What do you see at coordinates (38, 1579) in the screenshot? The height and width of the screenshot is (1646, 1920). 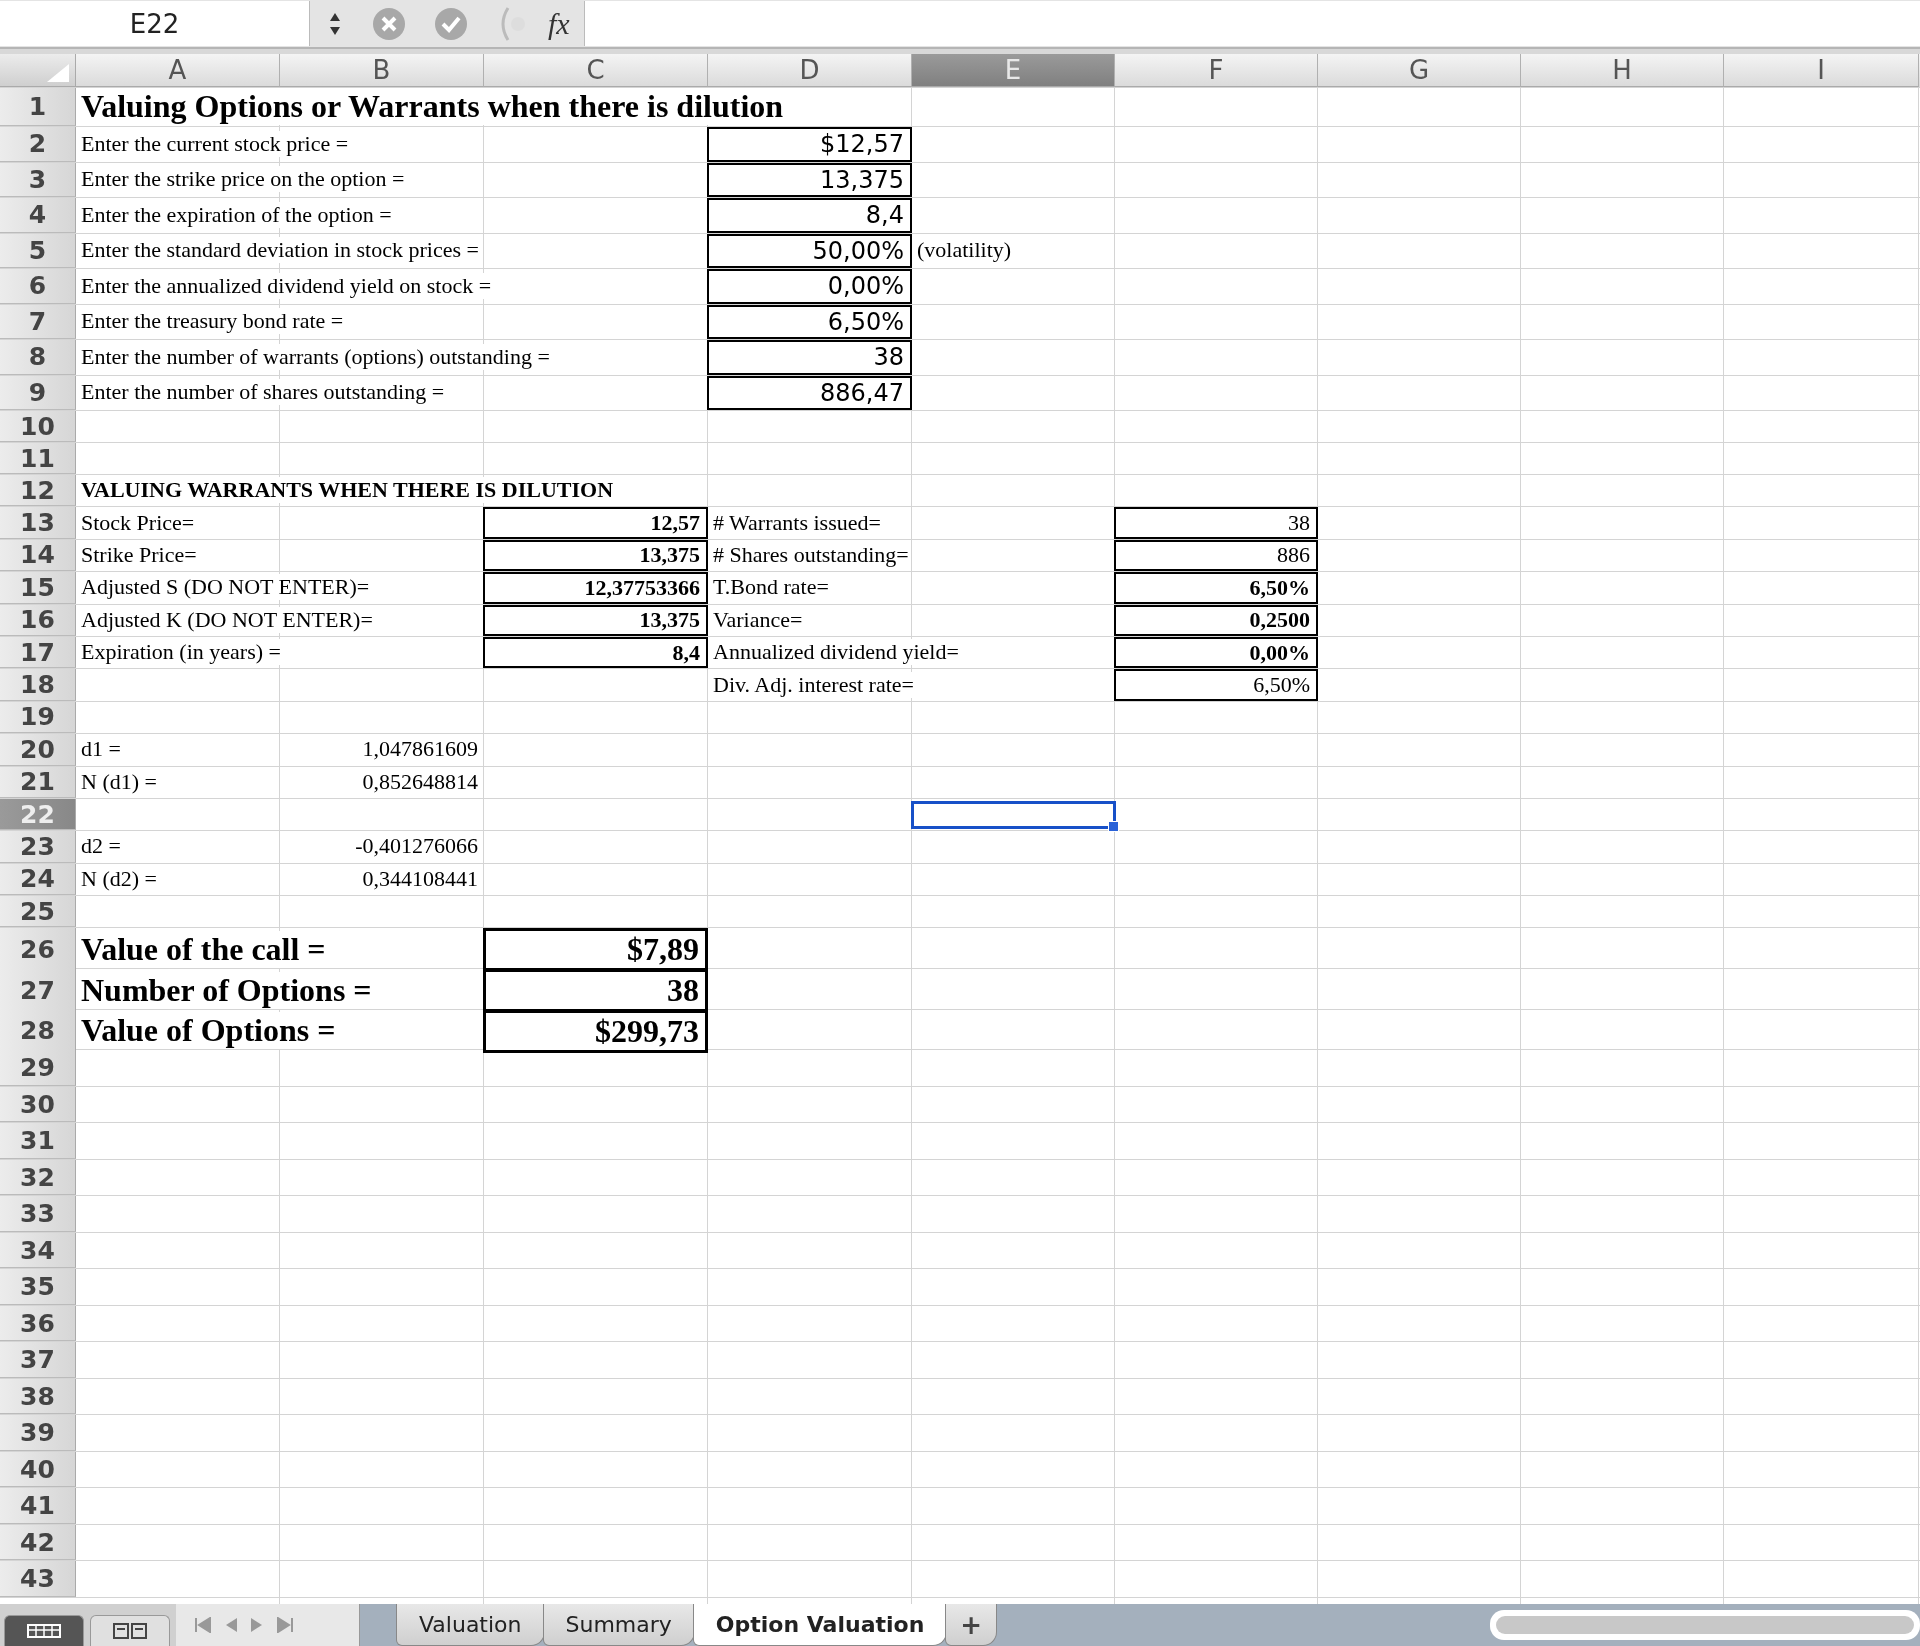 I see `row-header: 43` at bounding box center [38, 1579].